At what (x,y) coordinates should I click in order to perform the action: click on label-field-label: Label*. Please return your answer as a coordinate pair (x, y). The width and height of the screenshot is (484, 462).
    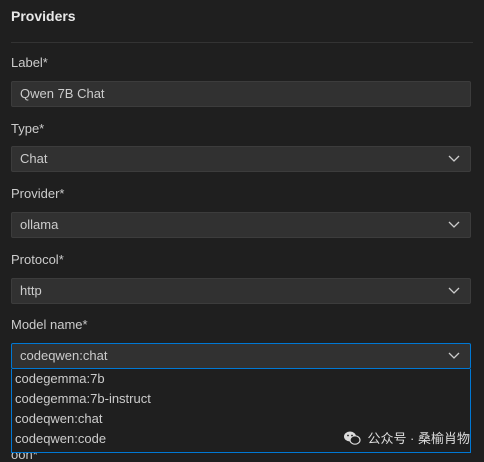
    Looking at the image, I should click on (29, 62).